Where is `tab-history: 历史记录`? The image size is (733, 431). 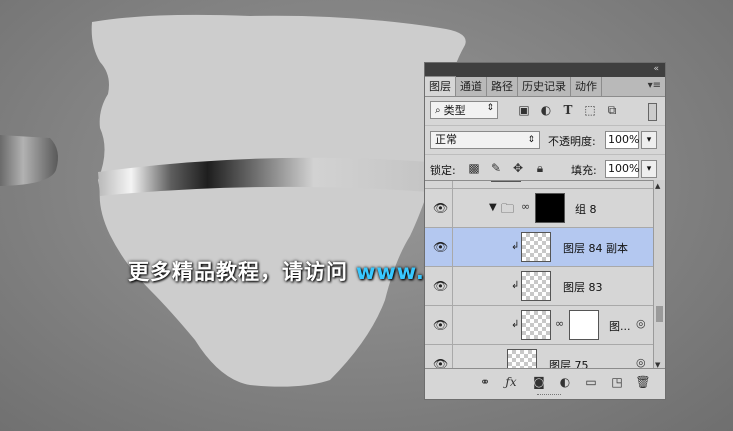
tab-history: 历史记录 is located at coordinates (544, 86).